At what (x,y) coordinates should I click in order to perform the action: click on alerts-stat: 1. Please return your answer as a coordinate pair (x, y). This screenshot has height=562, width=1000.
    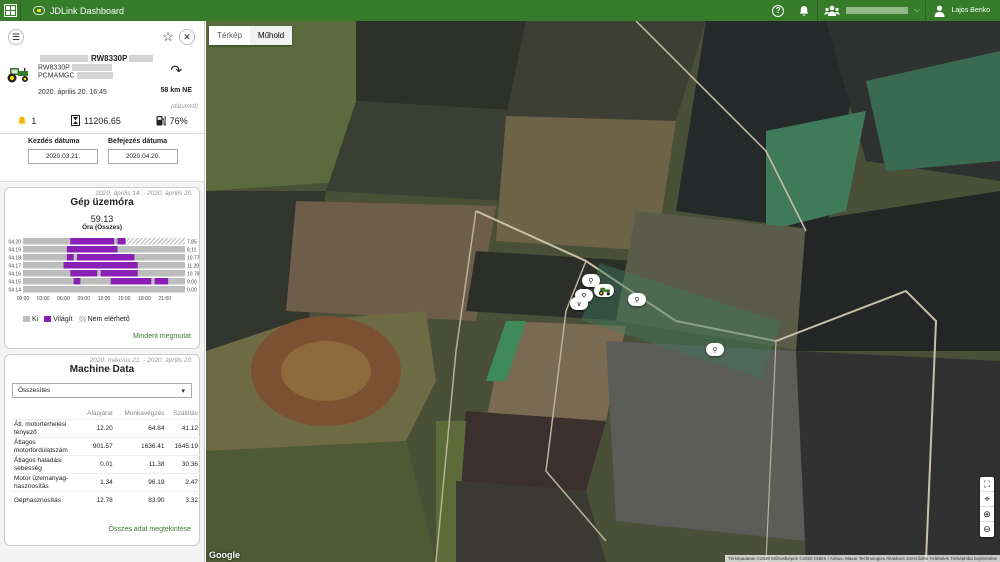
    Looking at the image, I should click on (26, 120).